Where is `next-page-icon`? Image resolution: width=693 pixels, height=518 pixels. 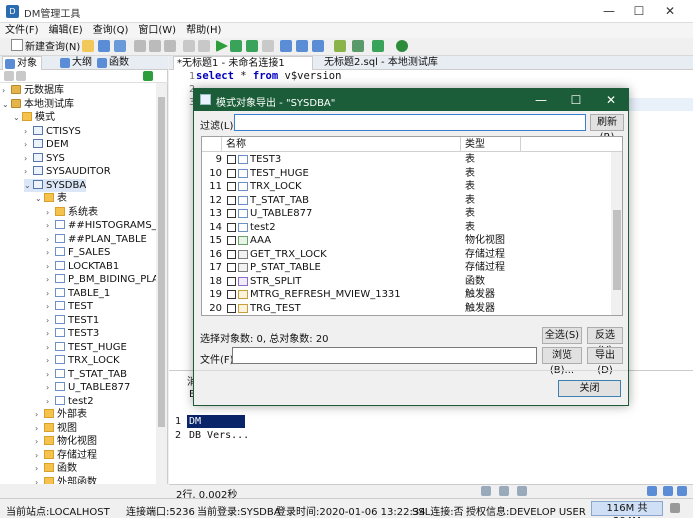
next-page-icon is located at coordinates (522, 491).